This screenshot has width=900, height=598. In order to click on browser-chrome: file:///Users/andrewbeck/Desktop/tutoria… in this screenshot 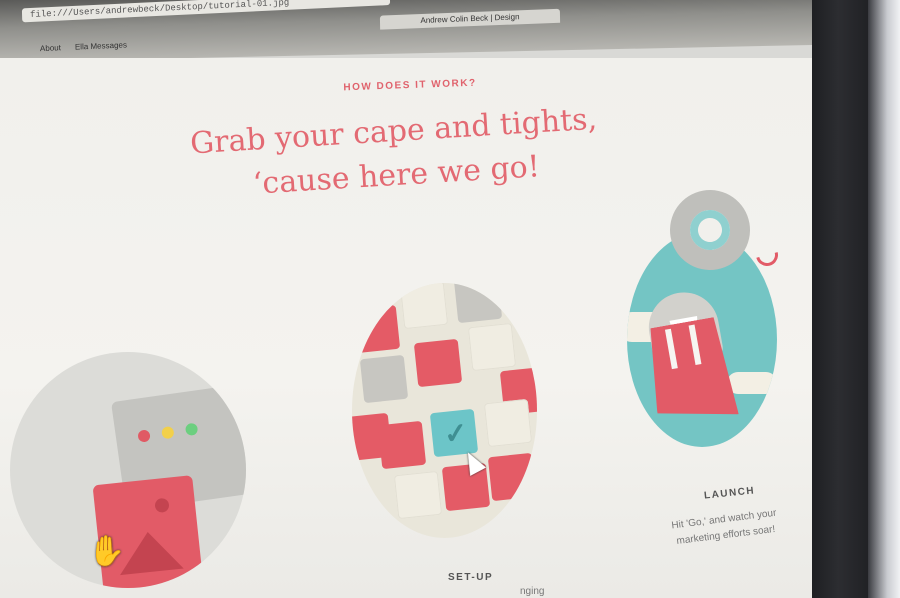, I will do `click(406, 31)`.